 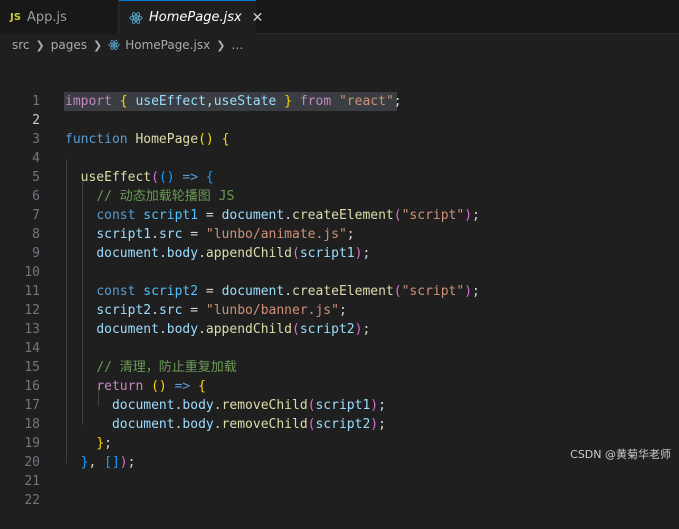 I want to click on breadcrumb-item-pages: pages, so click(x=69, y=45).